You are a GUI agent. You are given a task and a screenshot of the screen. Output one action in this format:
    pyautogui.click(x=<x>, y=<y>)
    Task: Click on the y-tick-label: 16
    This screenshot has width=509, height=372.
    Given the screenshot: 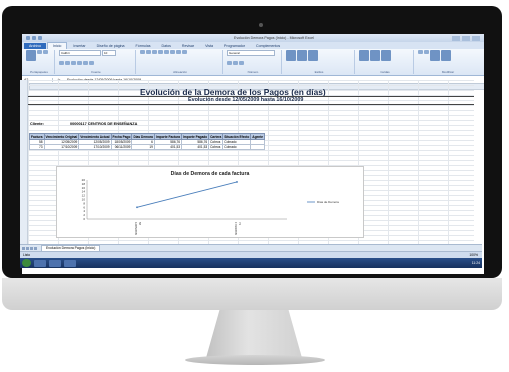 What is the action you would take?
    pyautogui.click(x=84, y=188)
    